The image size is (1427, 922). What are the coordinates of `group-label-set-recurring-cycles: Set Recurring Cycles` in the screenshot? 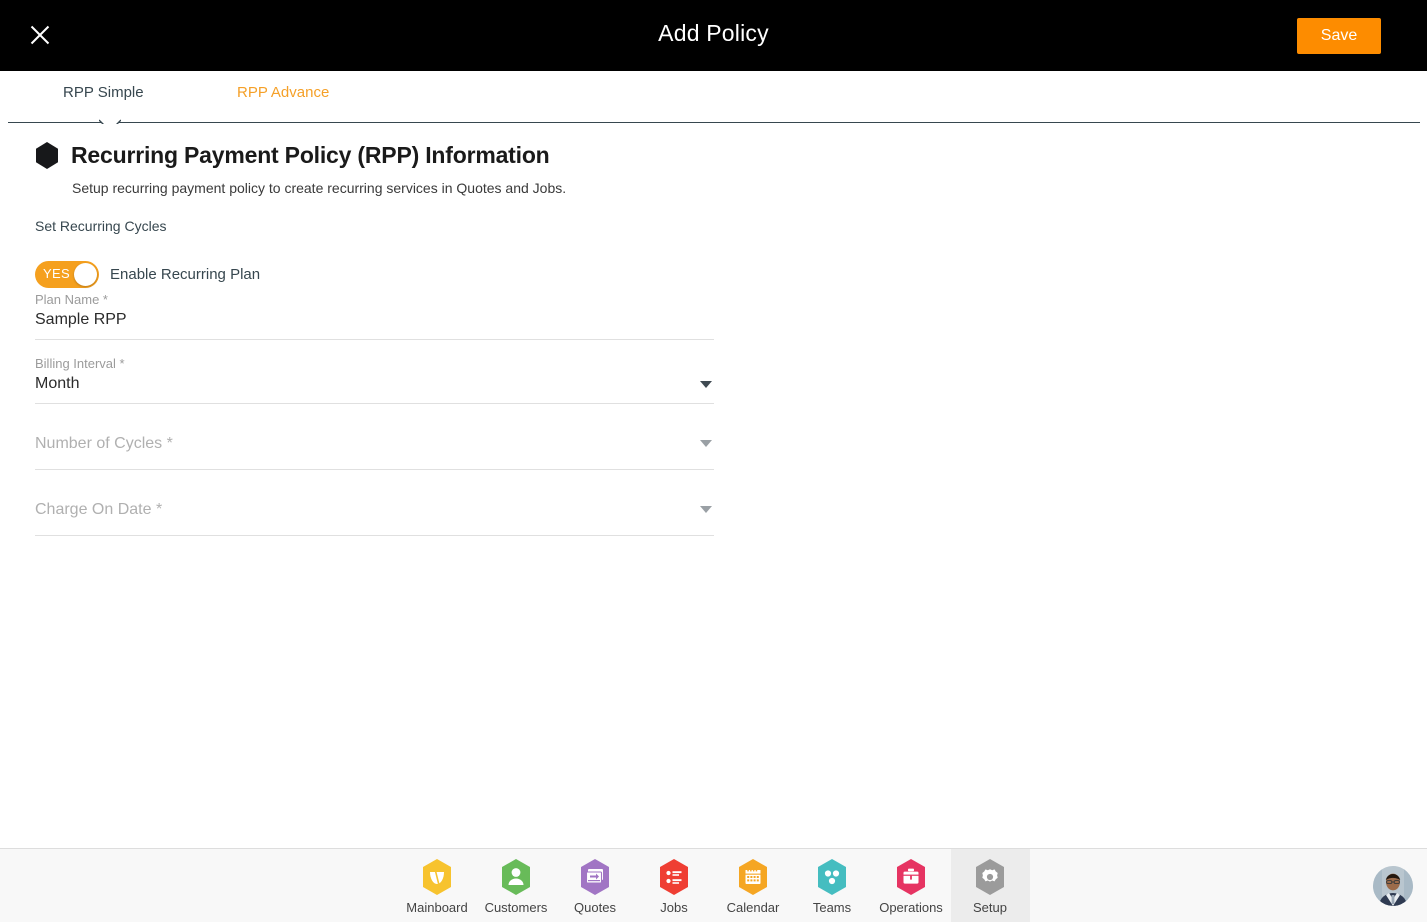 It's located at (101, 226).